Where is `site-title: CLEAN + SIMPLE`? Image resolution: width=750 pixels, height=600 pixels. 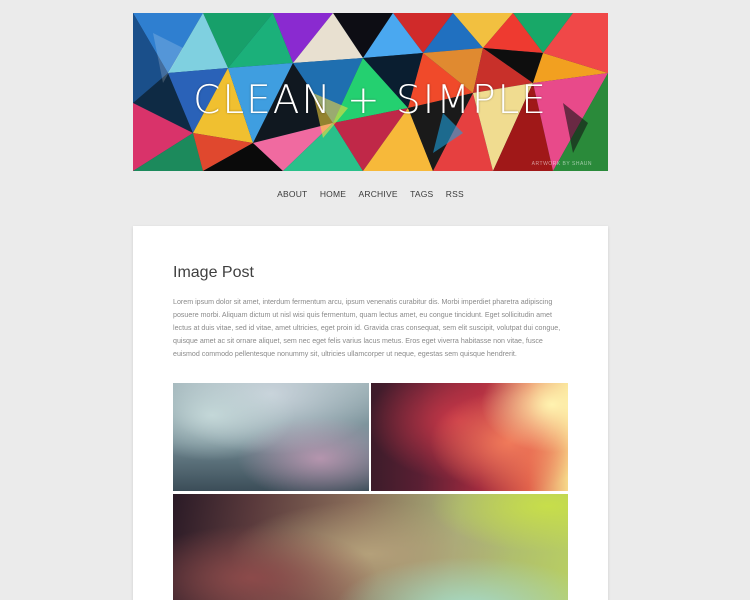
site-title: CLEAN + SIMPLE is located at coordinates (370, 100).